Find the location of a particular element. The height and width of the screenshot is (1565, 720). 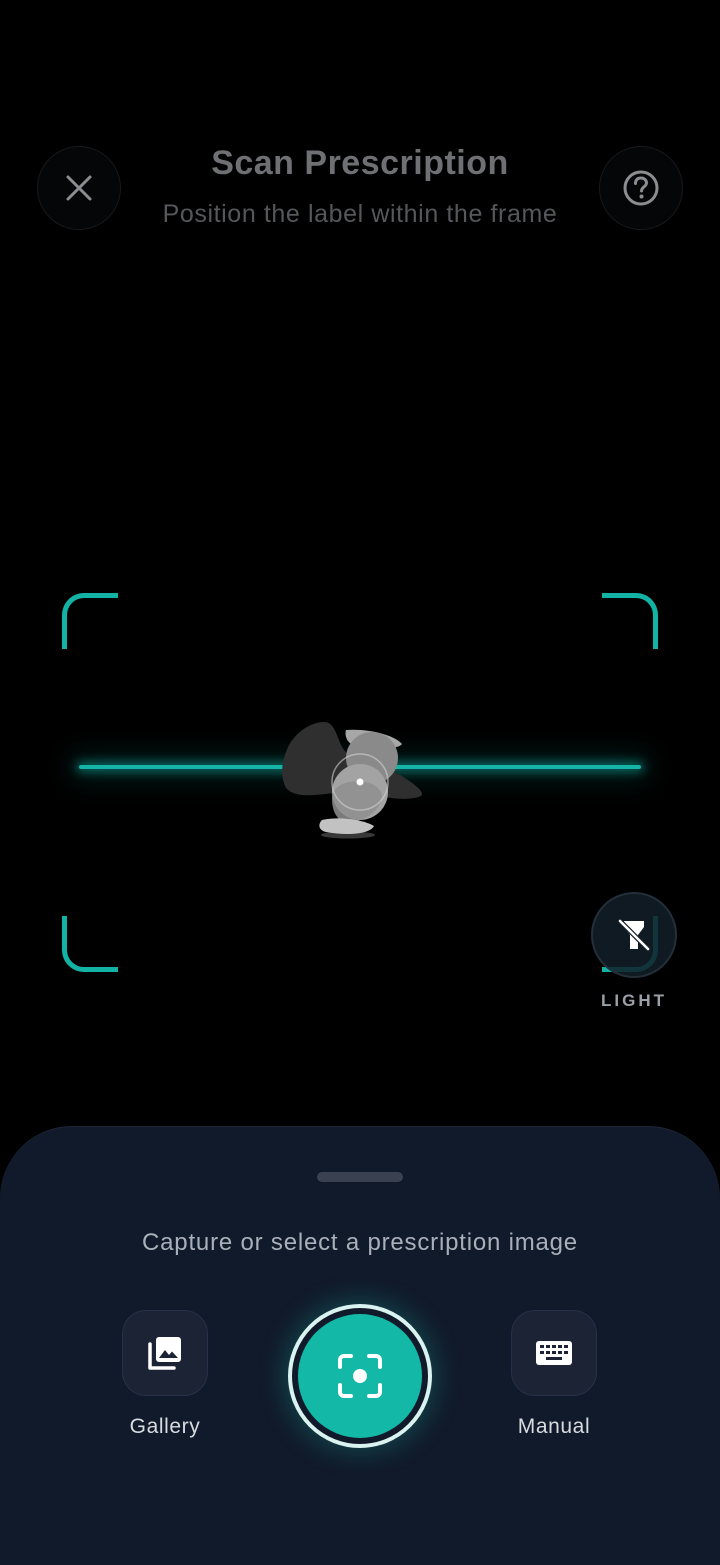

light-toggle-button is located at coordinates (634, 935).